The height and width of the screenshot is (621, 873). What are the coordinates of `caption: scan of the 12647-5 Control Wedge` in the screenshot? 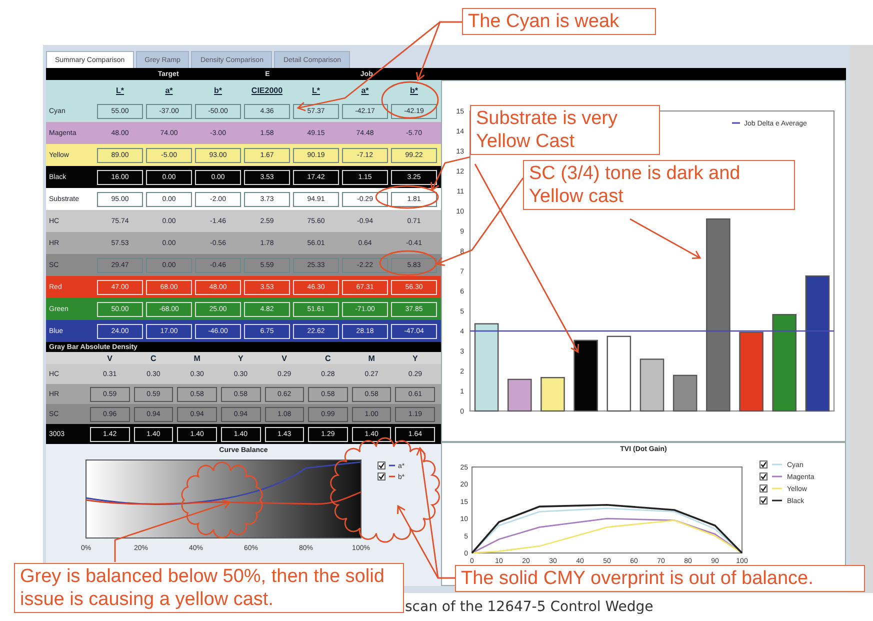 It's located at (529, 607).